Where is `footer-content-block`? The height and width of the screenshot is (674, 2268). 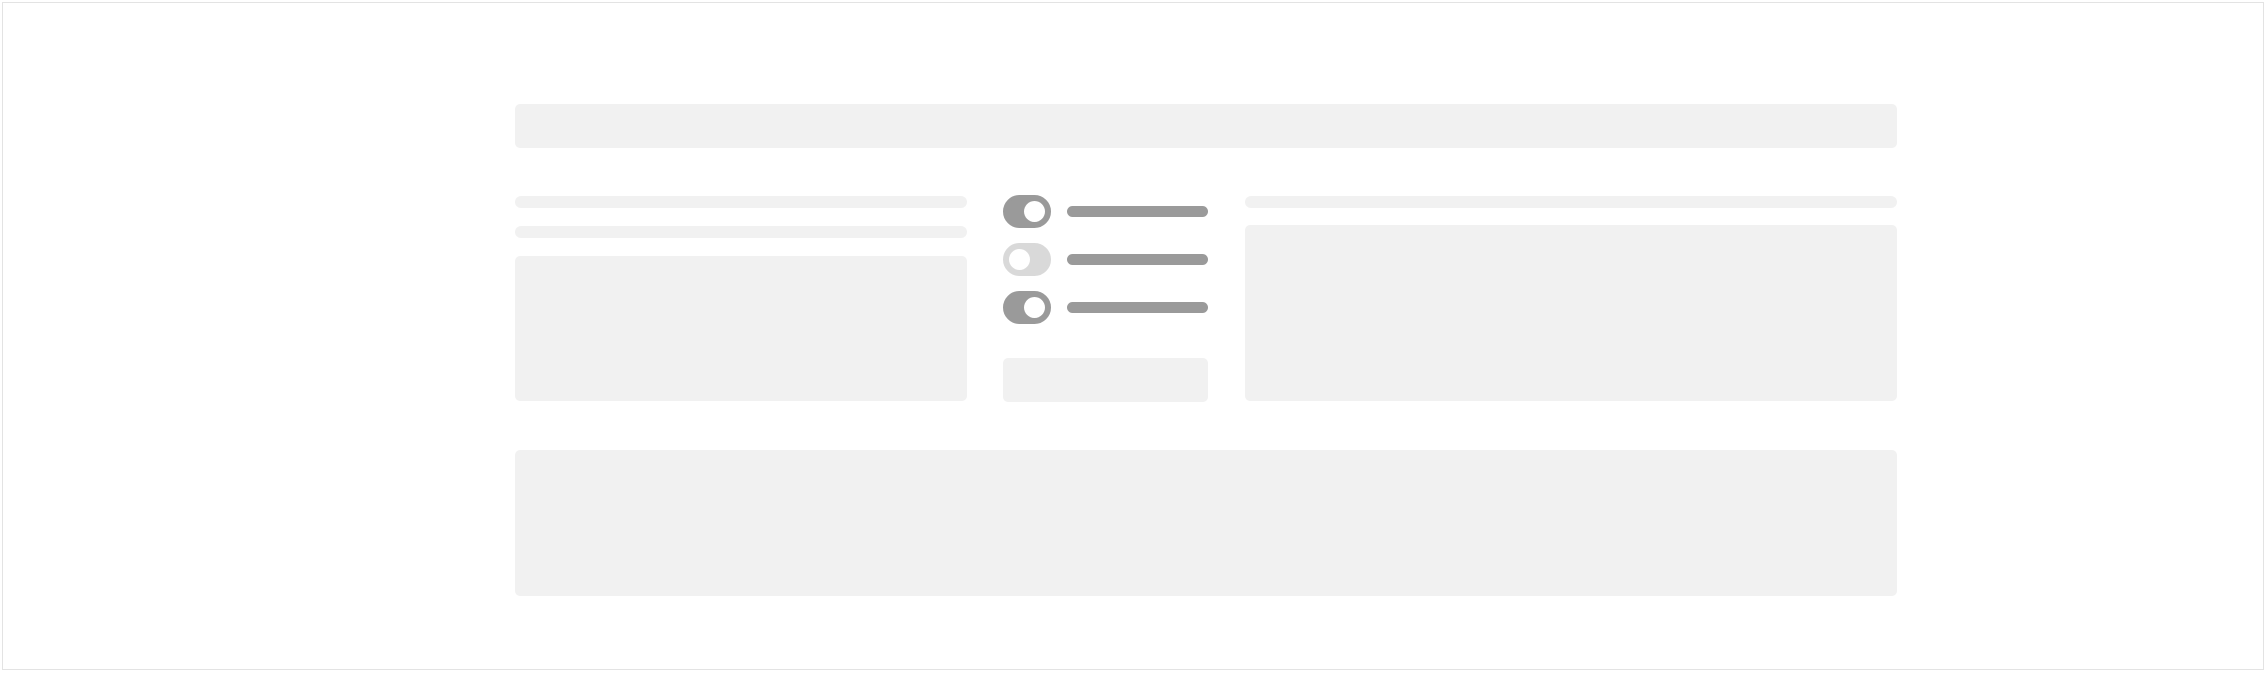 footer-content-block is located at coordinates (1206, 523).